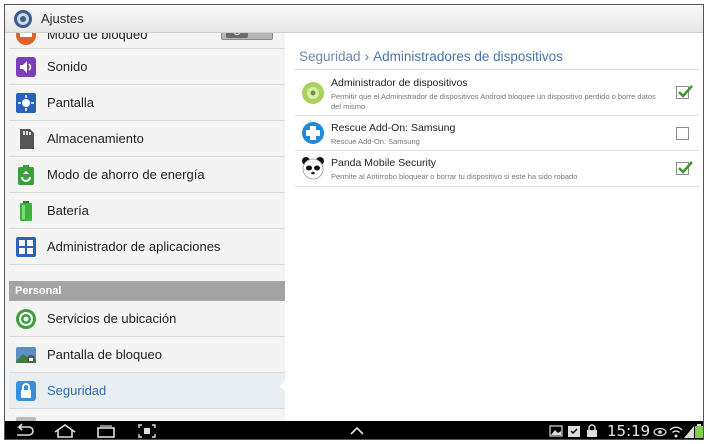  Describe the element at coordinates (62, 18) in the screenshot. I see `app-title: Ajustes` at that location.